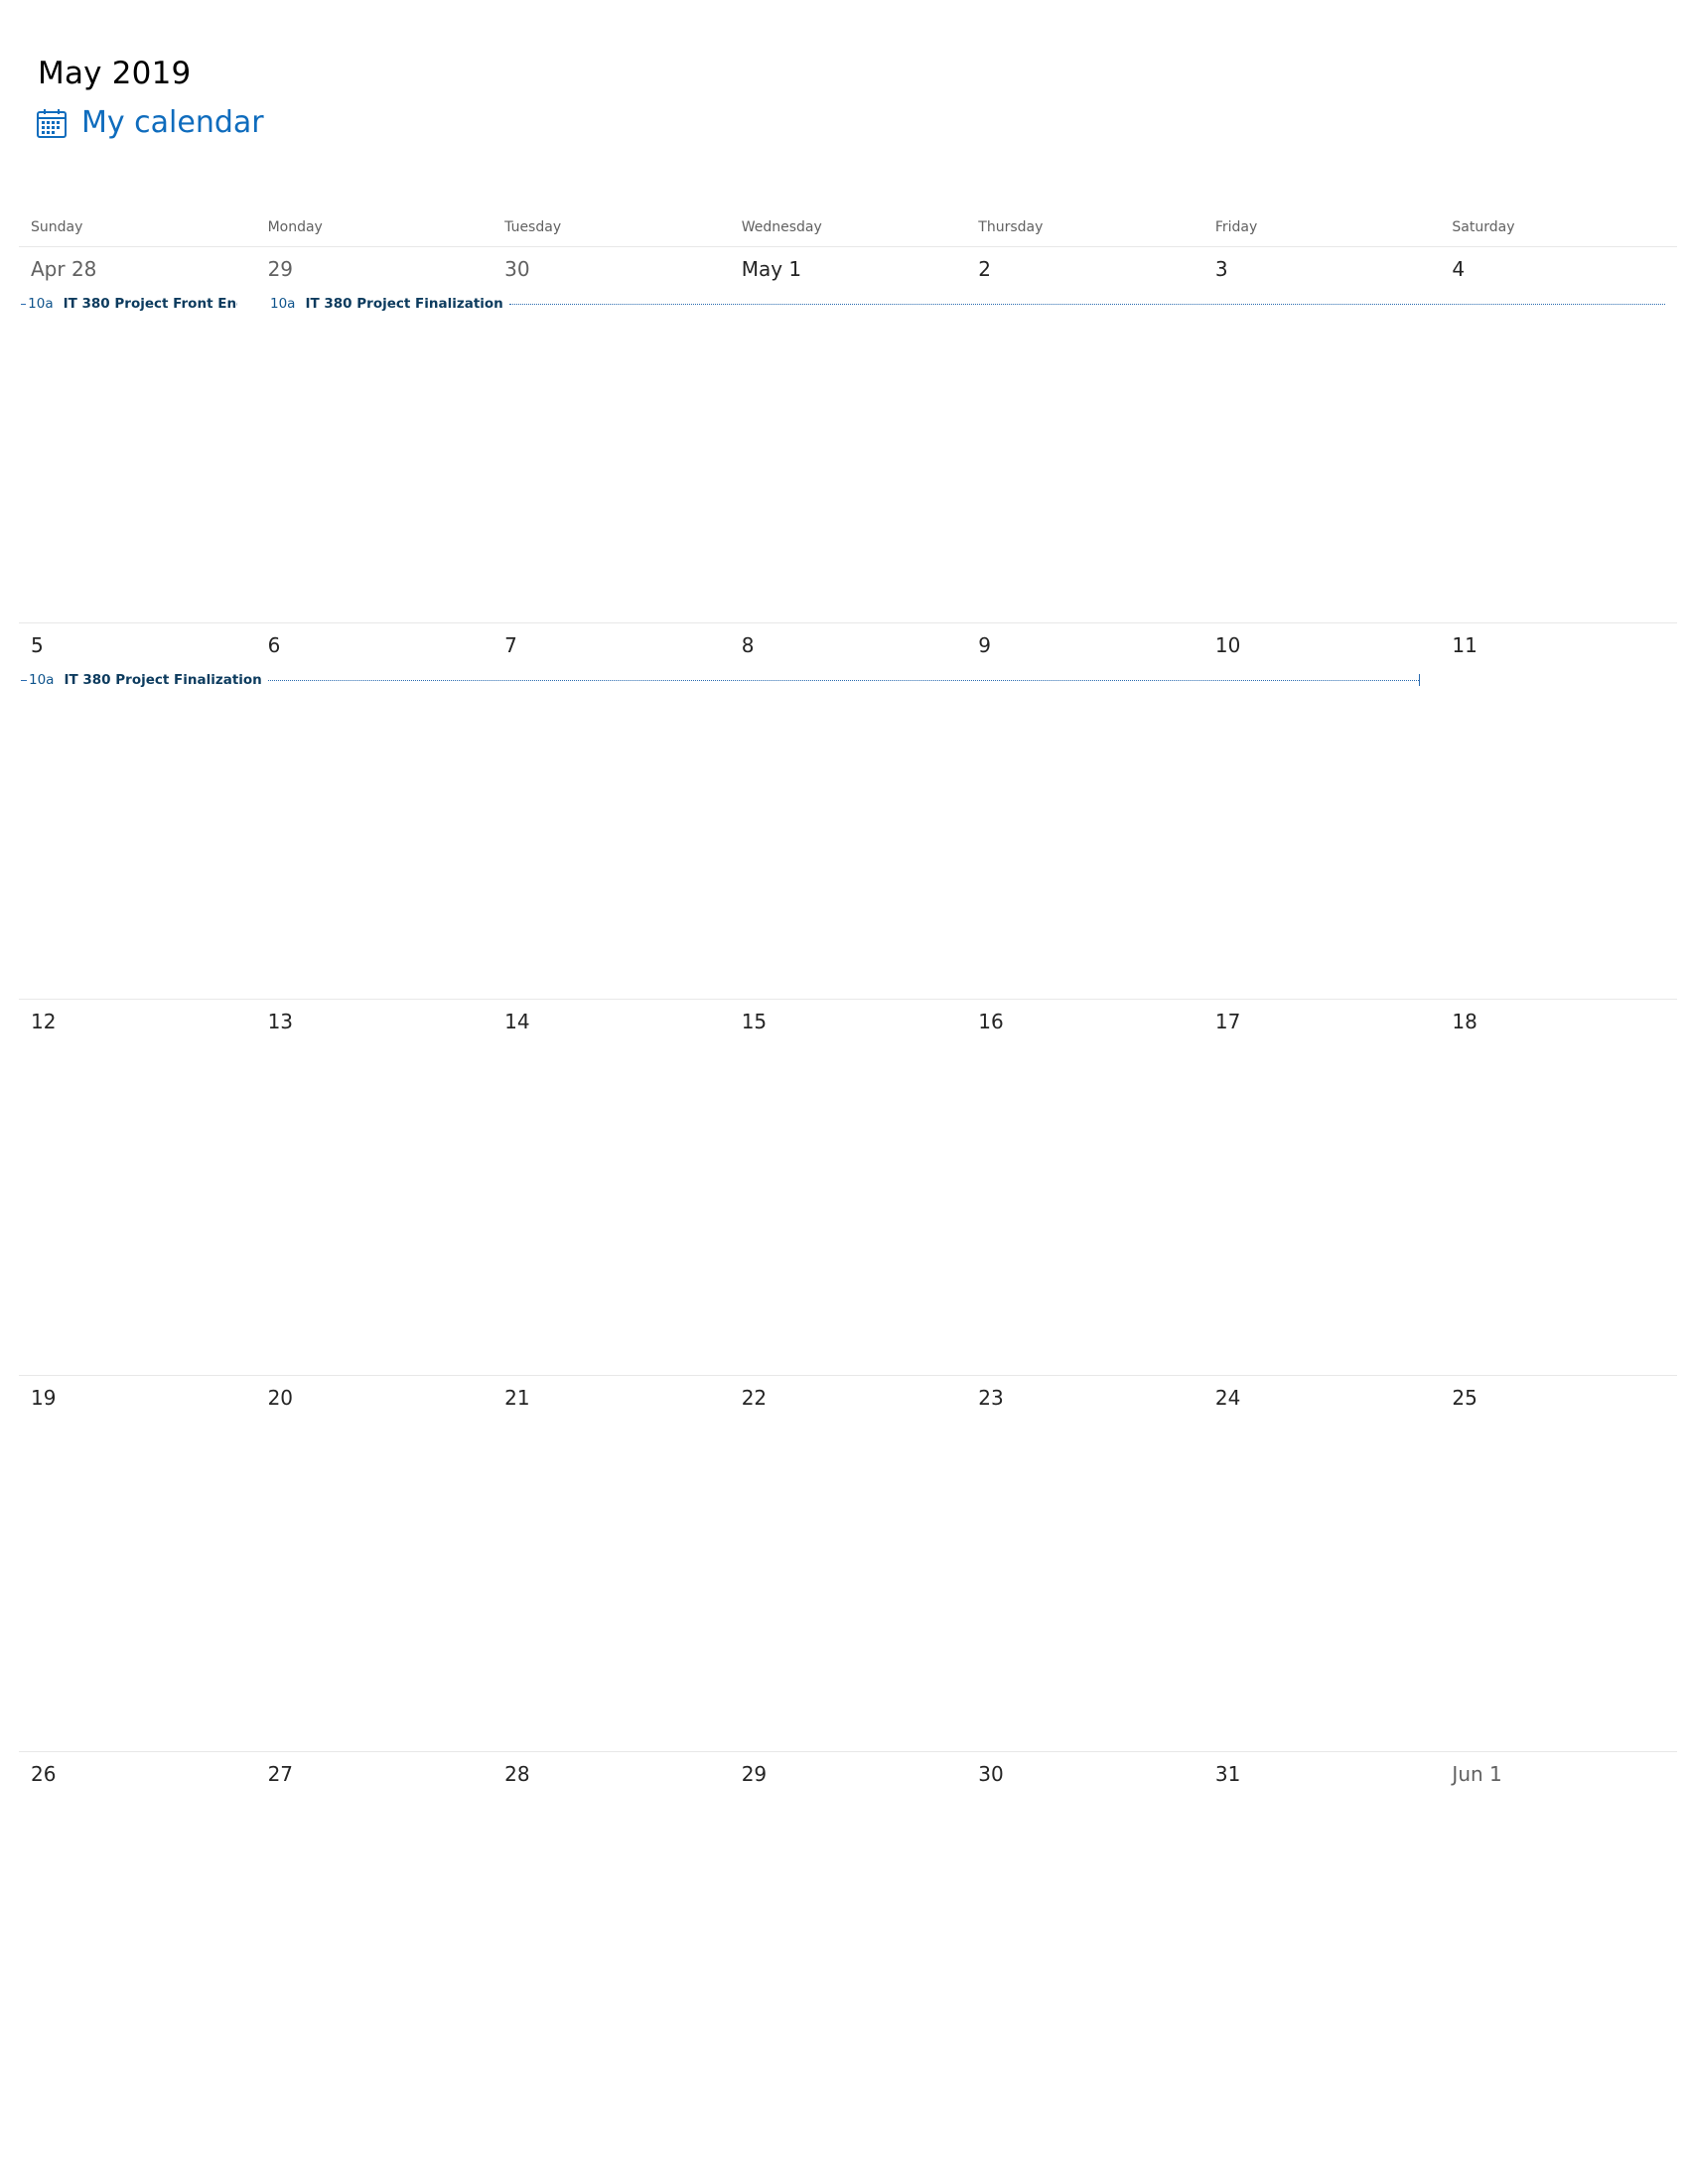 Image resolution: width=1688 pixels, height=2184 pixels. What do you see at coordinates (280, 1774) in the screenshot?
I see `day-number: 27` at bounding box center [280, 1774].